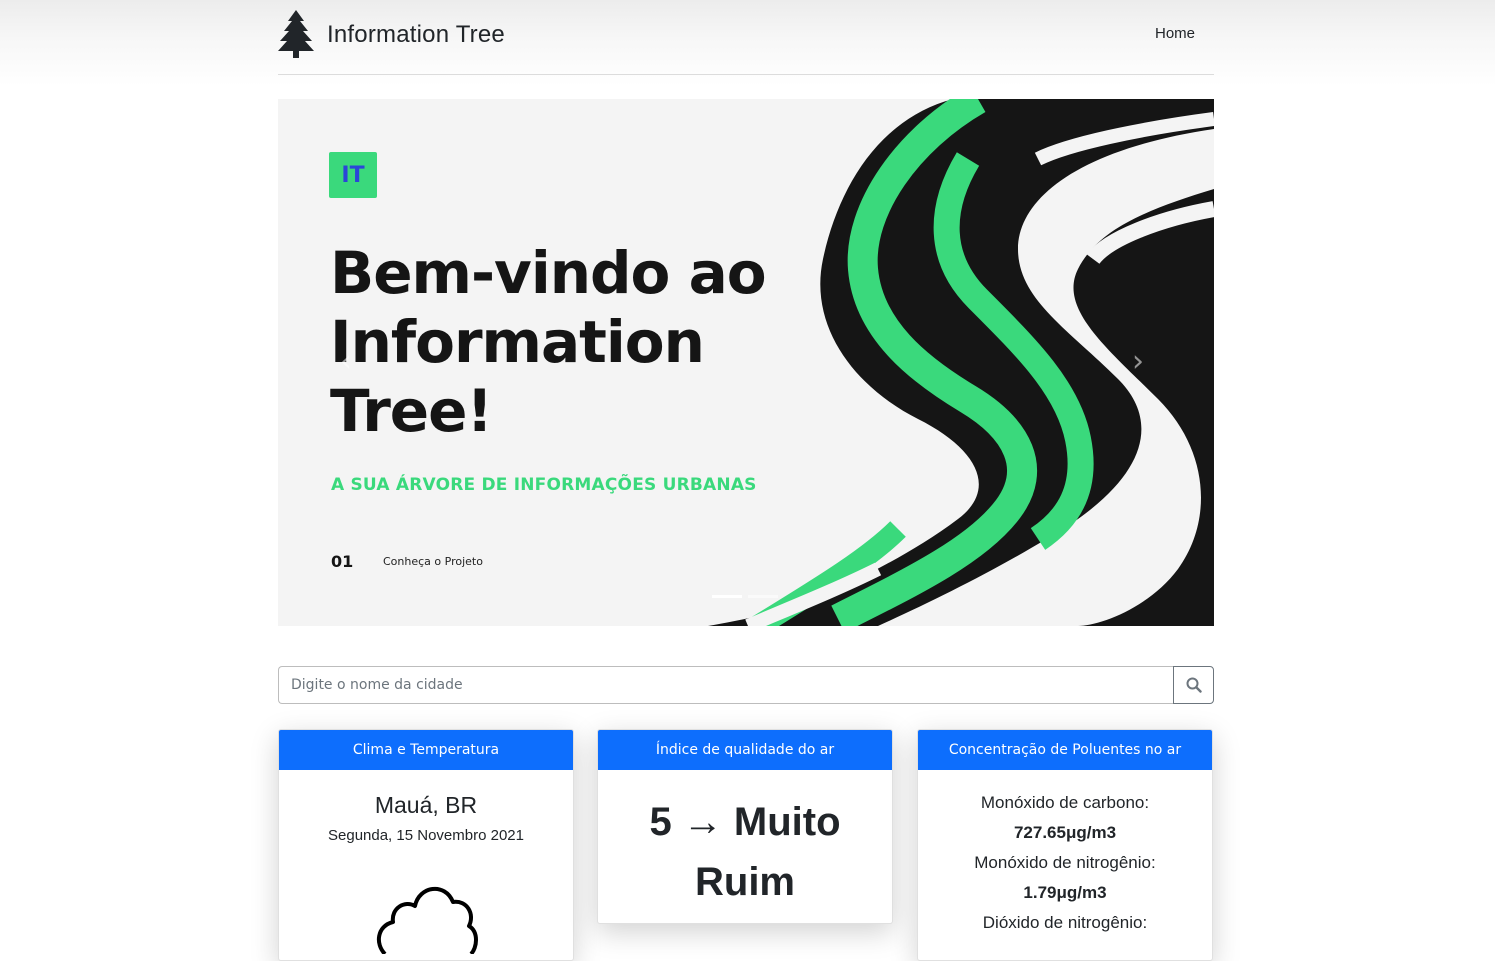 The image size is (1495, 961). I want to click on air-quality-index: 5 → Muito Ruim, so click(745, 852).